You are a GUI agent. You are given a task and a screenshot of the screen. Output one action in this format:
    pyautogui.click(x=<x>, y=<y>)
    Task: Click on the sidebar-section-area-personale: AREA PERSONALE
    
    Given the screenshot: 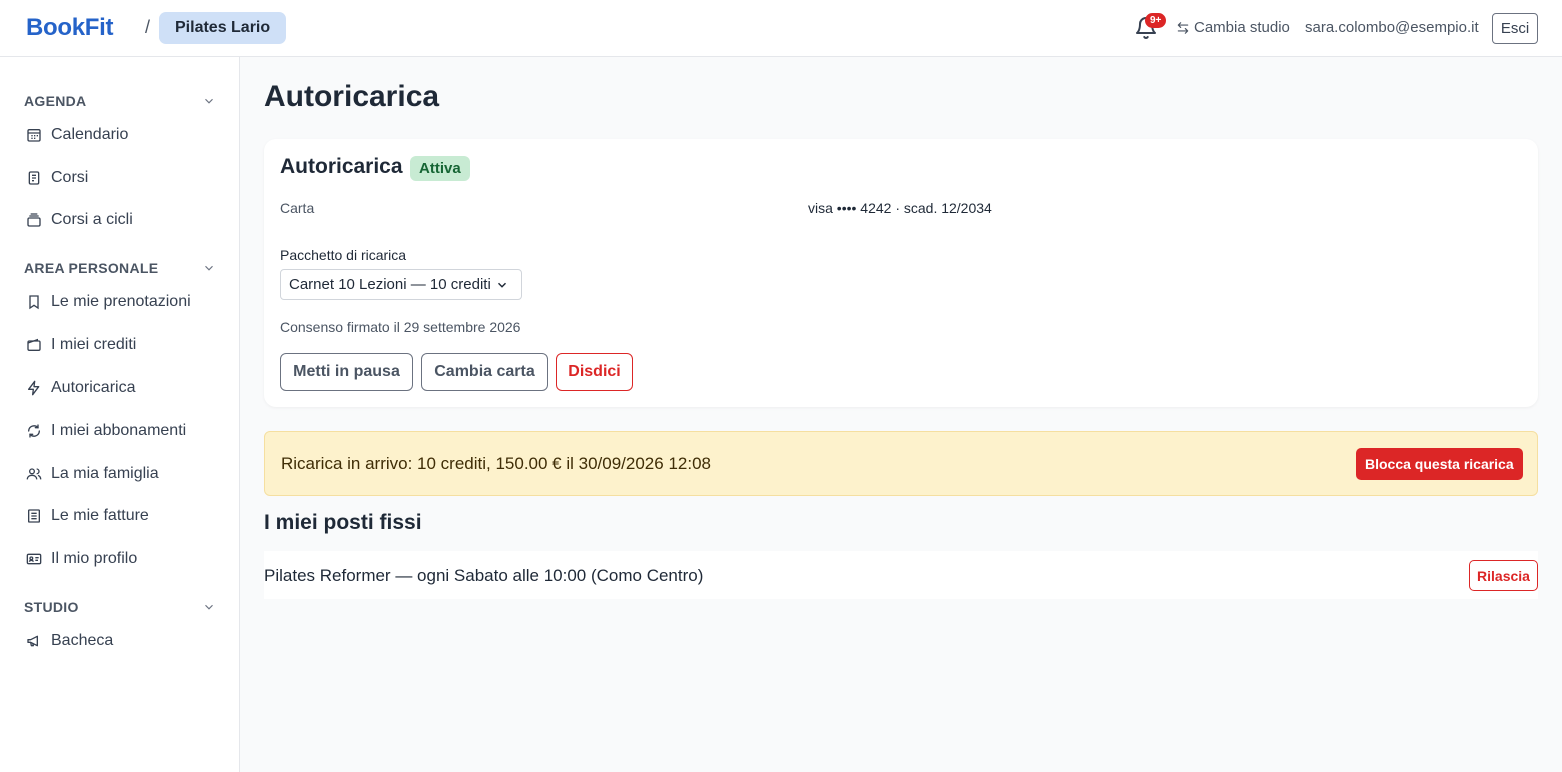 What is the action you would take?
    pyautogui.click(x=120, y=268)
    